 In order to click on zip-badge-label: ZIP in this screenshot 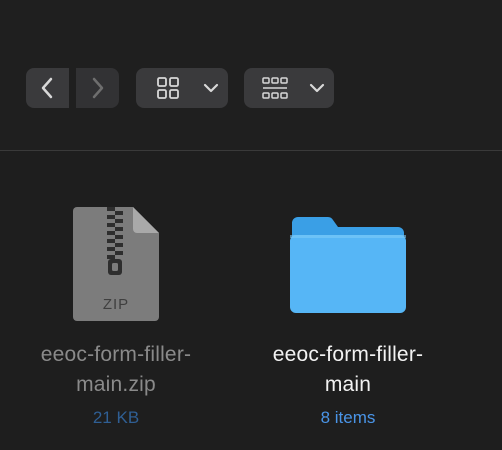, I will do `click(116, 304)`.